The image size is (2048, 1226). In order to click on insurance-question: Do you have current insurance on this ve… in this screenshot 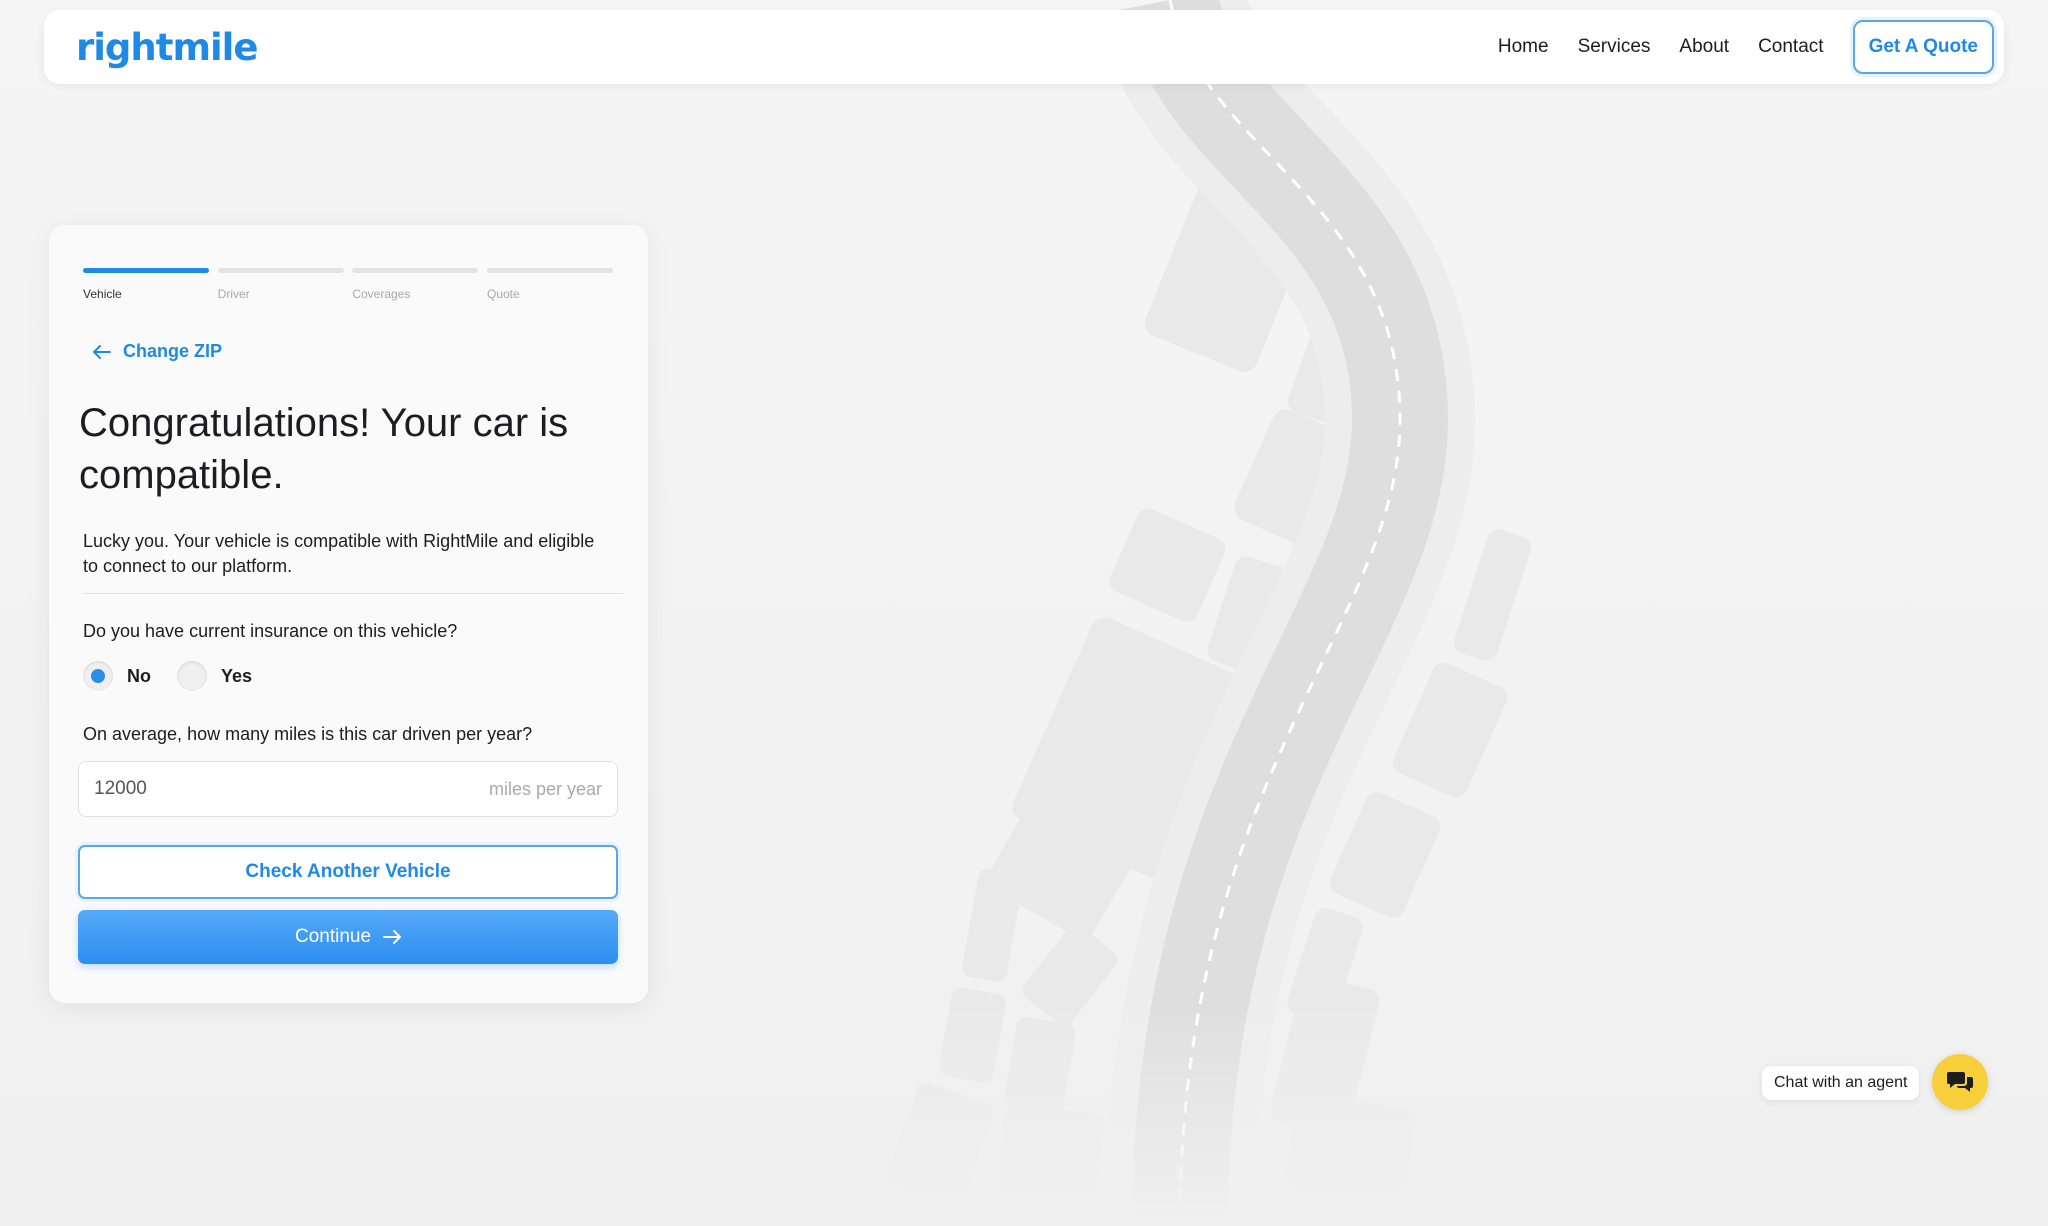, I will do `click(270, 631)`.